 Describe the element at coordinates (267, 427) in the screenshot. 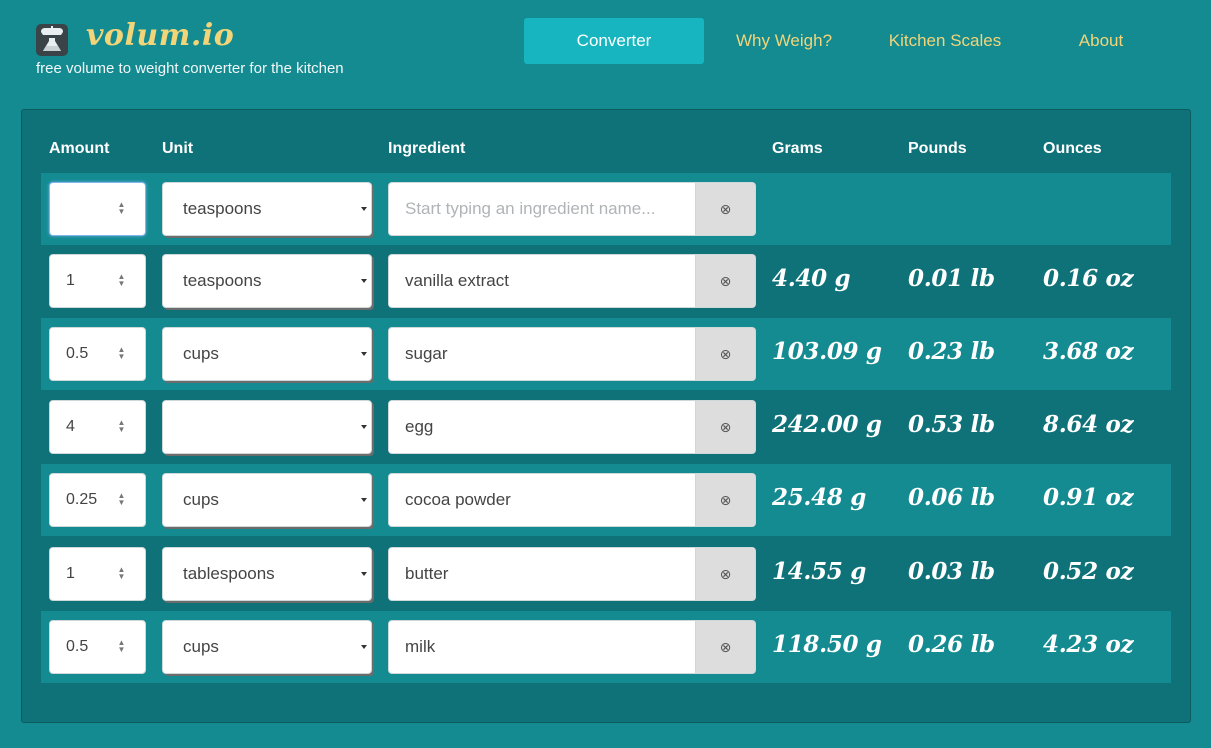

I see `unit-select` at that location.